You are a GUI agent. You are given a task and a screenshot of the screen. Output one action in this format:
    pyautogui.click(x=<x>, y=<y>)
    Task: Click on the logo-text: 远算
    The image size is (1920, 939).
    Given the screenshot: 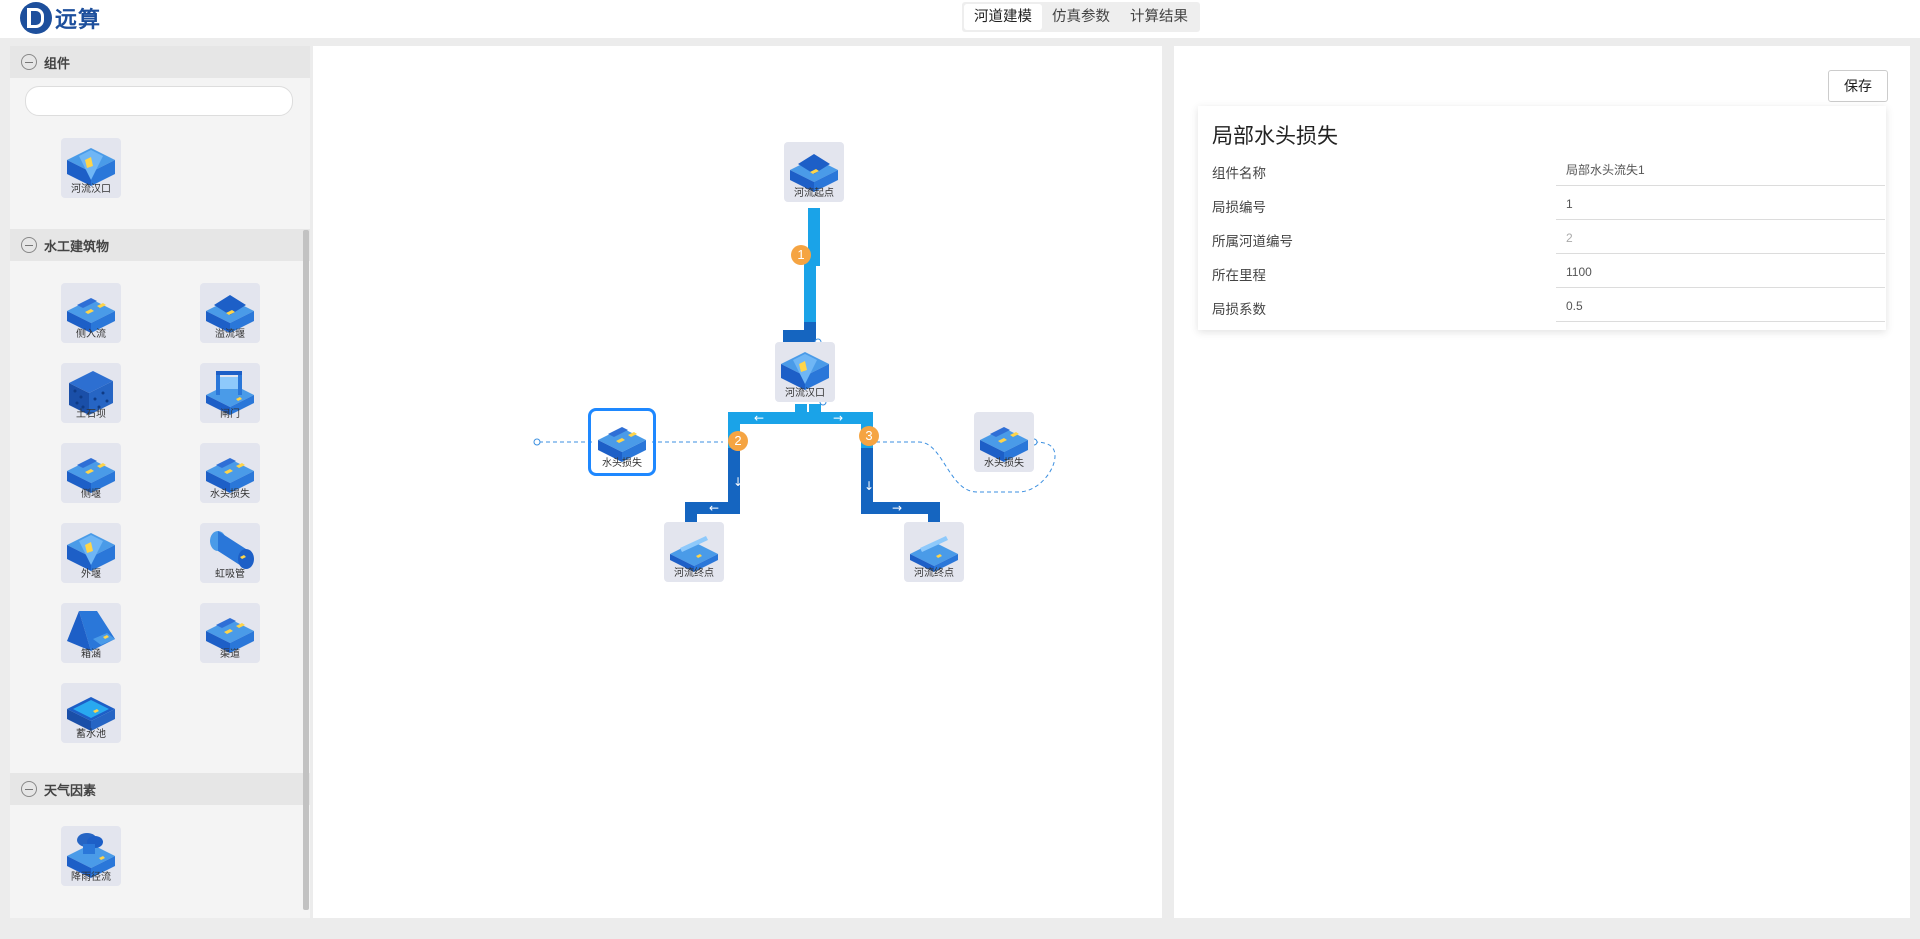 What is the action you would take?
    pyautogui.click(x=78, y=19)
    